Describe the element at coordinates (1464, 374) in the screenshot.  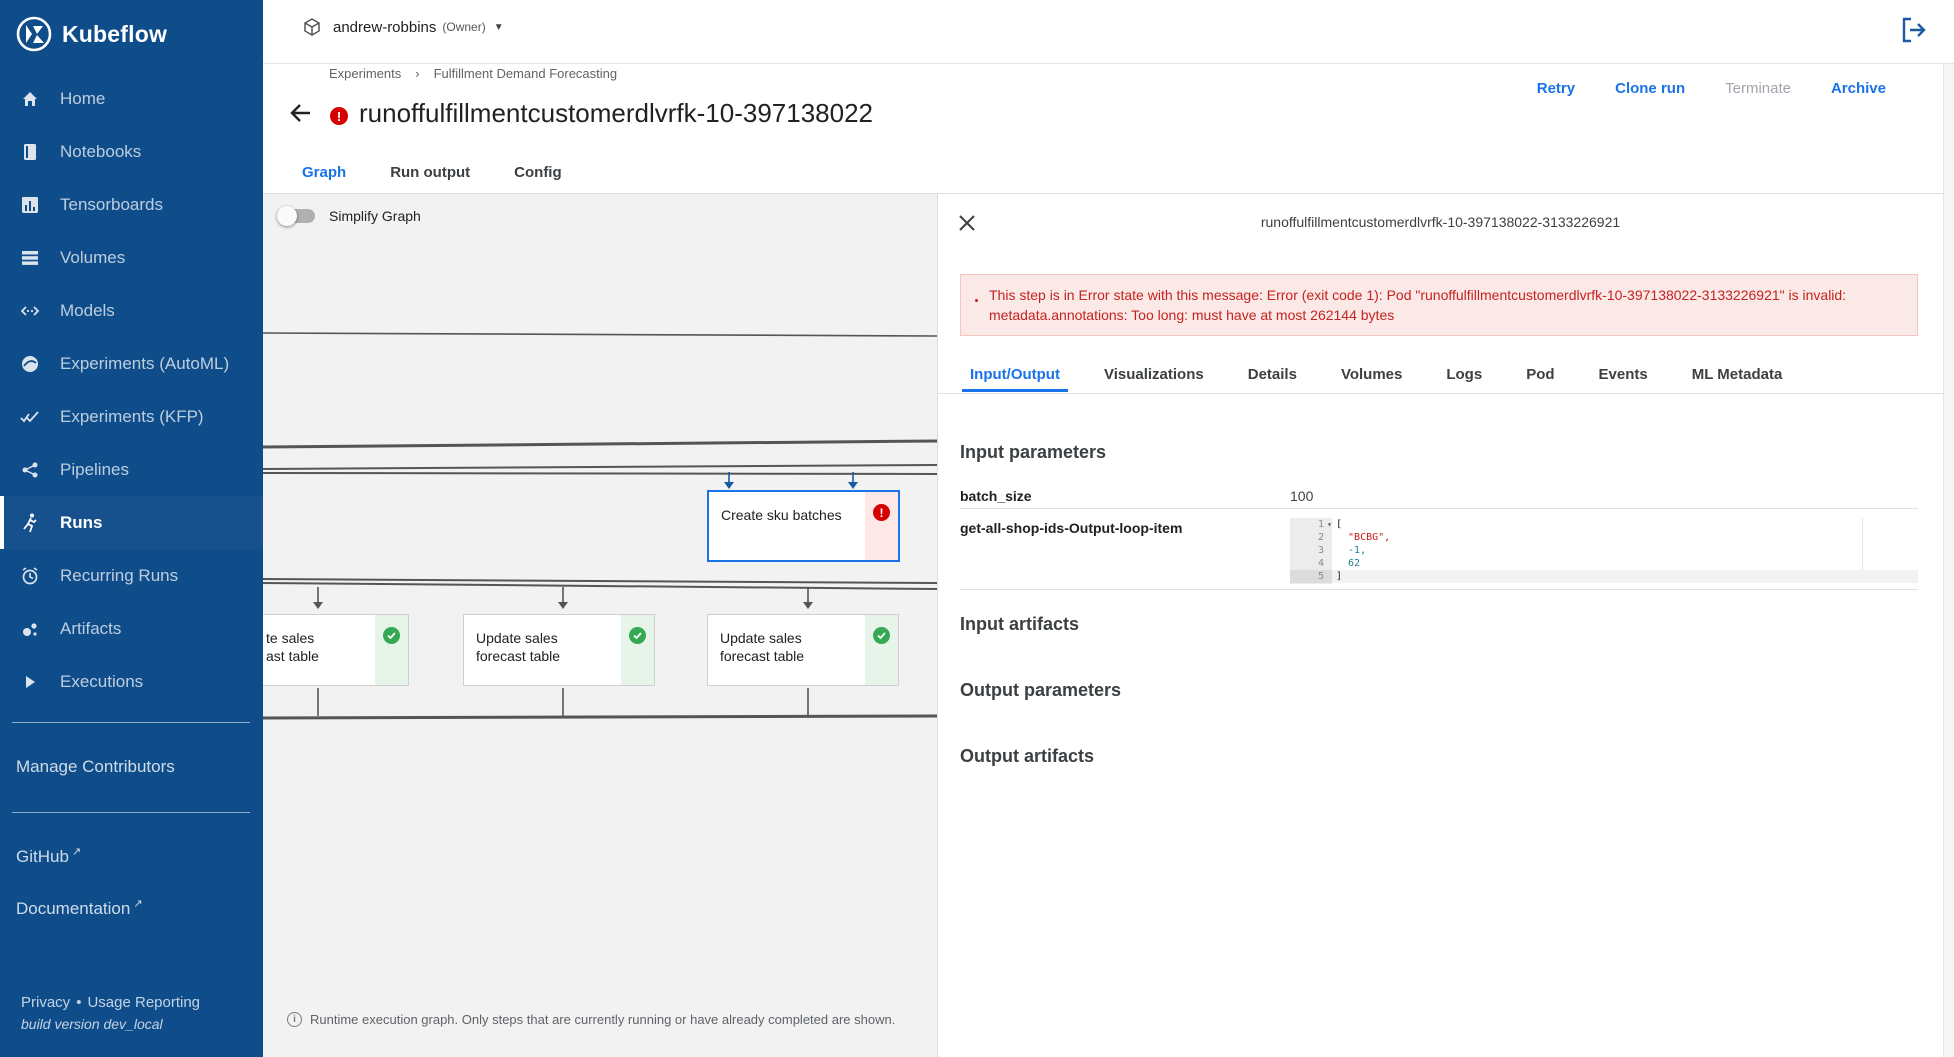
I see `tab-logs: Logs` at that location.